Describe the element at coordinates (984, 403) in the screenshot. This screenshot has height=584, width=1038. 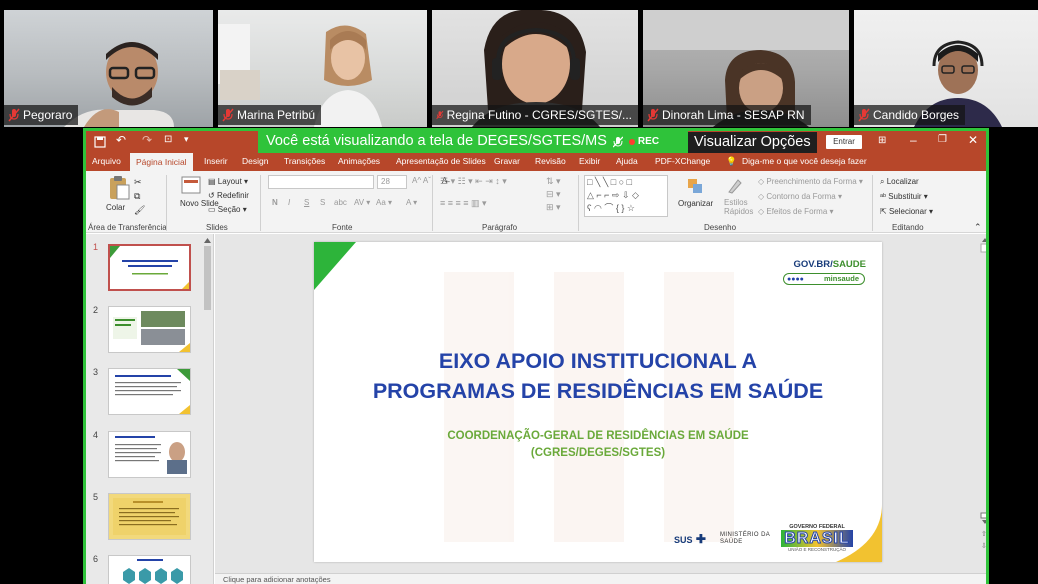
I see `slide-scrollbar: ⇧ ⇩` at that location.